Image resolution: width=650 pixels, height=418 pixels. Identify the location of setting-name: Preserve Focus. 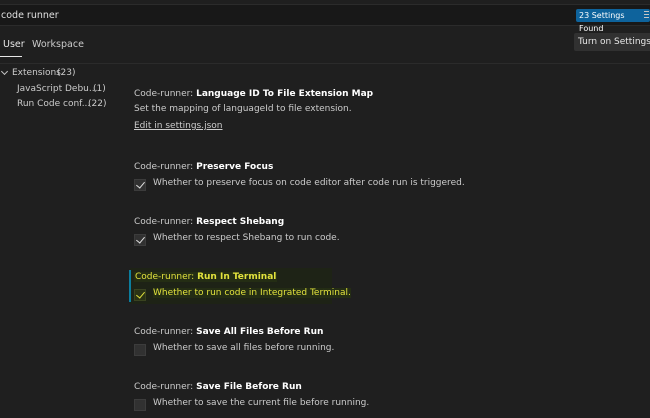
(235, 167).